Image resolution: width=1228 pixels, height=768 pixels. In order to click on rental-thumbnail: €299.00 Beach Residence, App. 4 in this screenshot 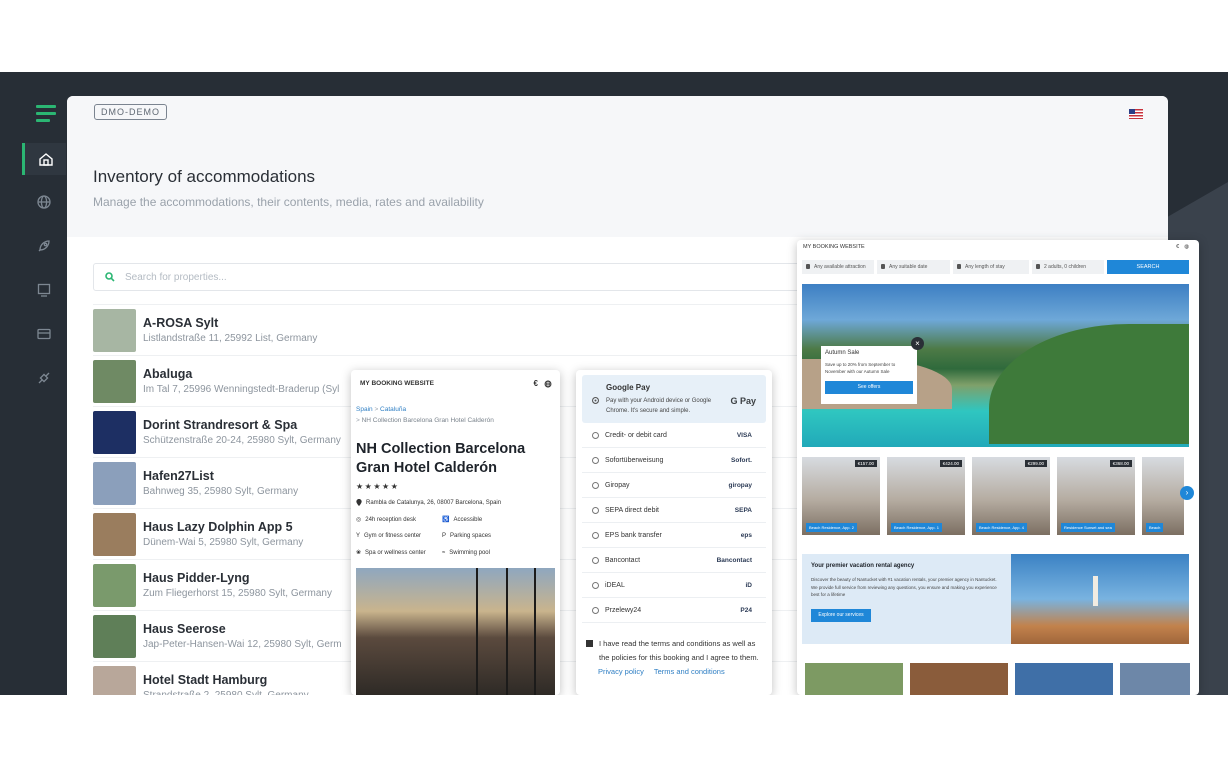, I will do `click(1011, 496)`.